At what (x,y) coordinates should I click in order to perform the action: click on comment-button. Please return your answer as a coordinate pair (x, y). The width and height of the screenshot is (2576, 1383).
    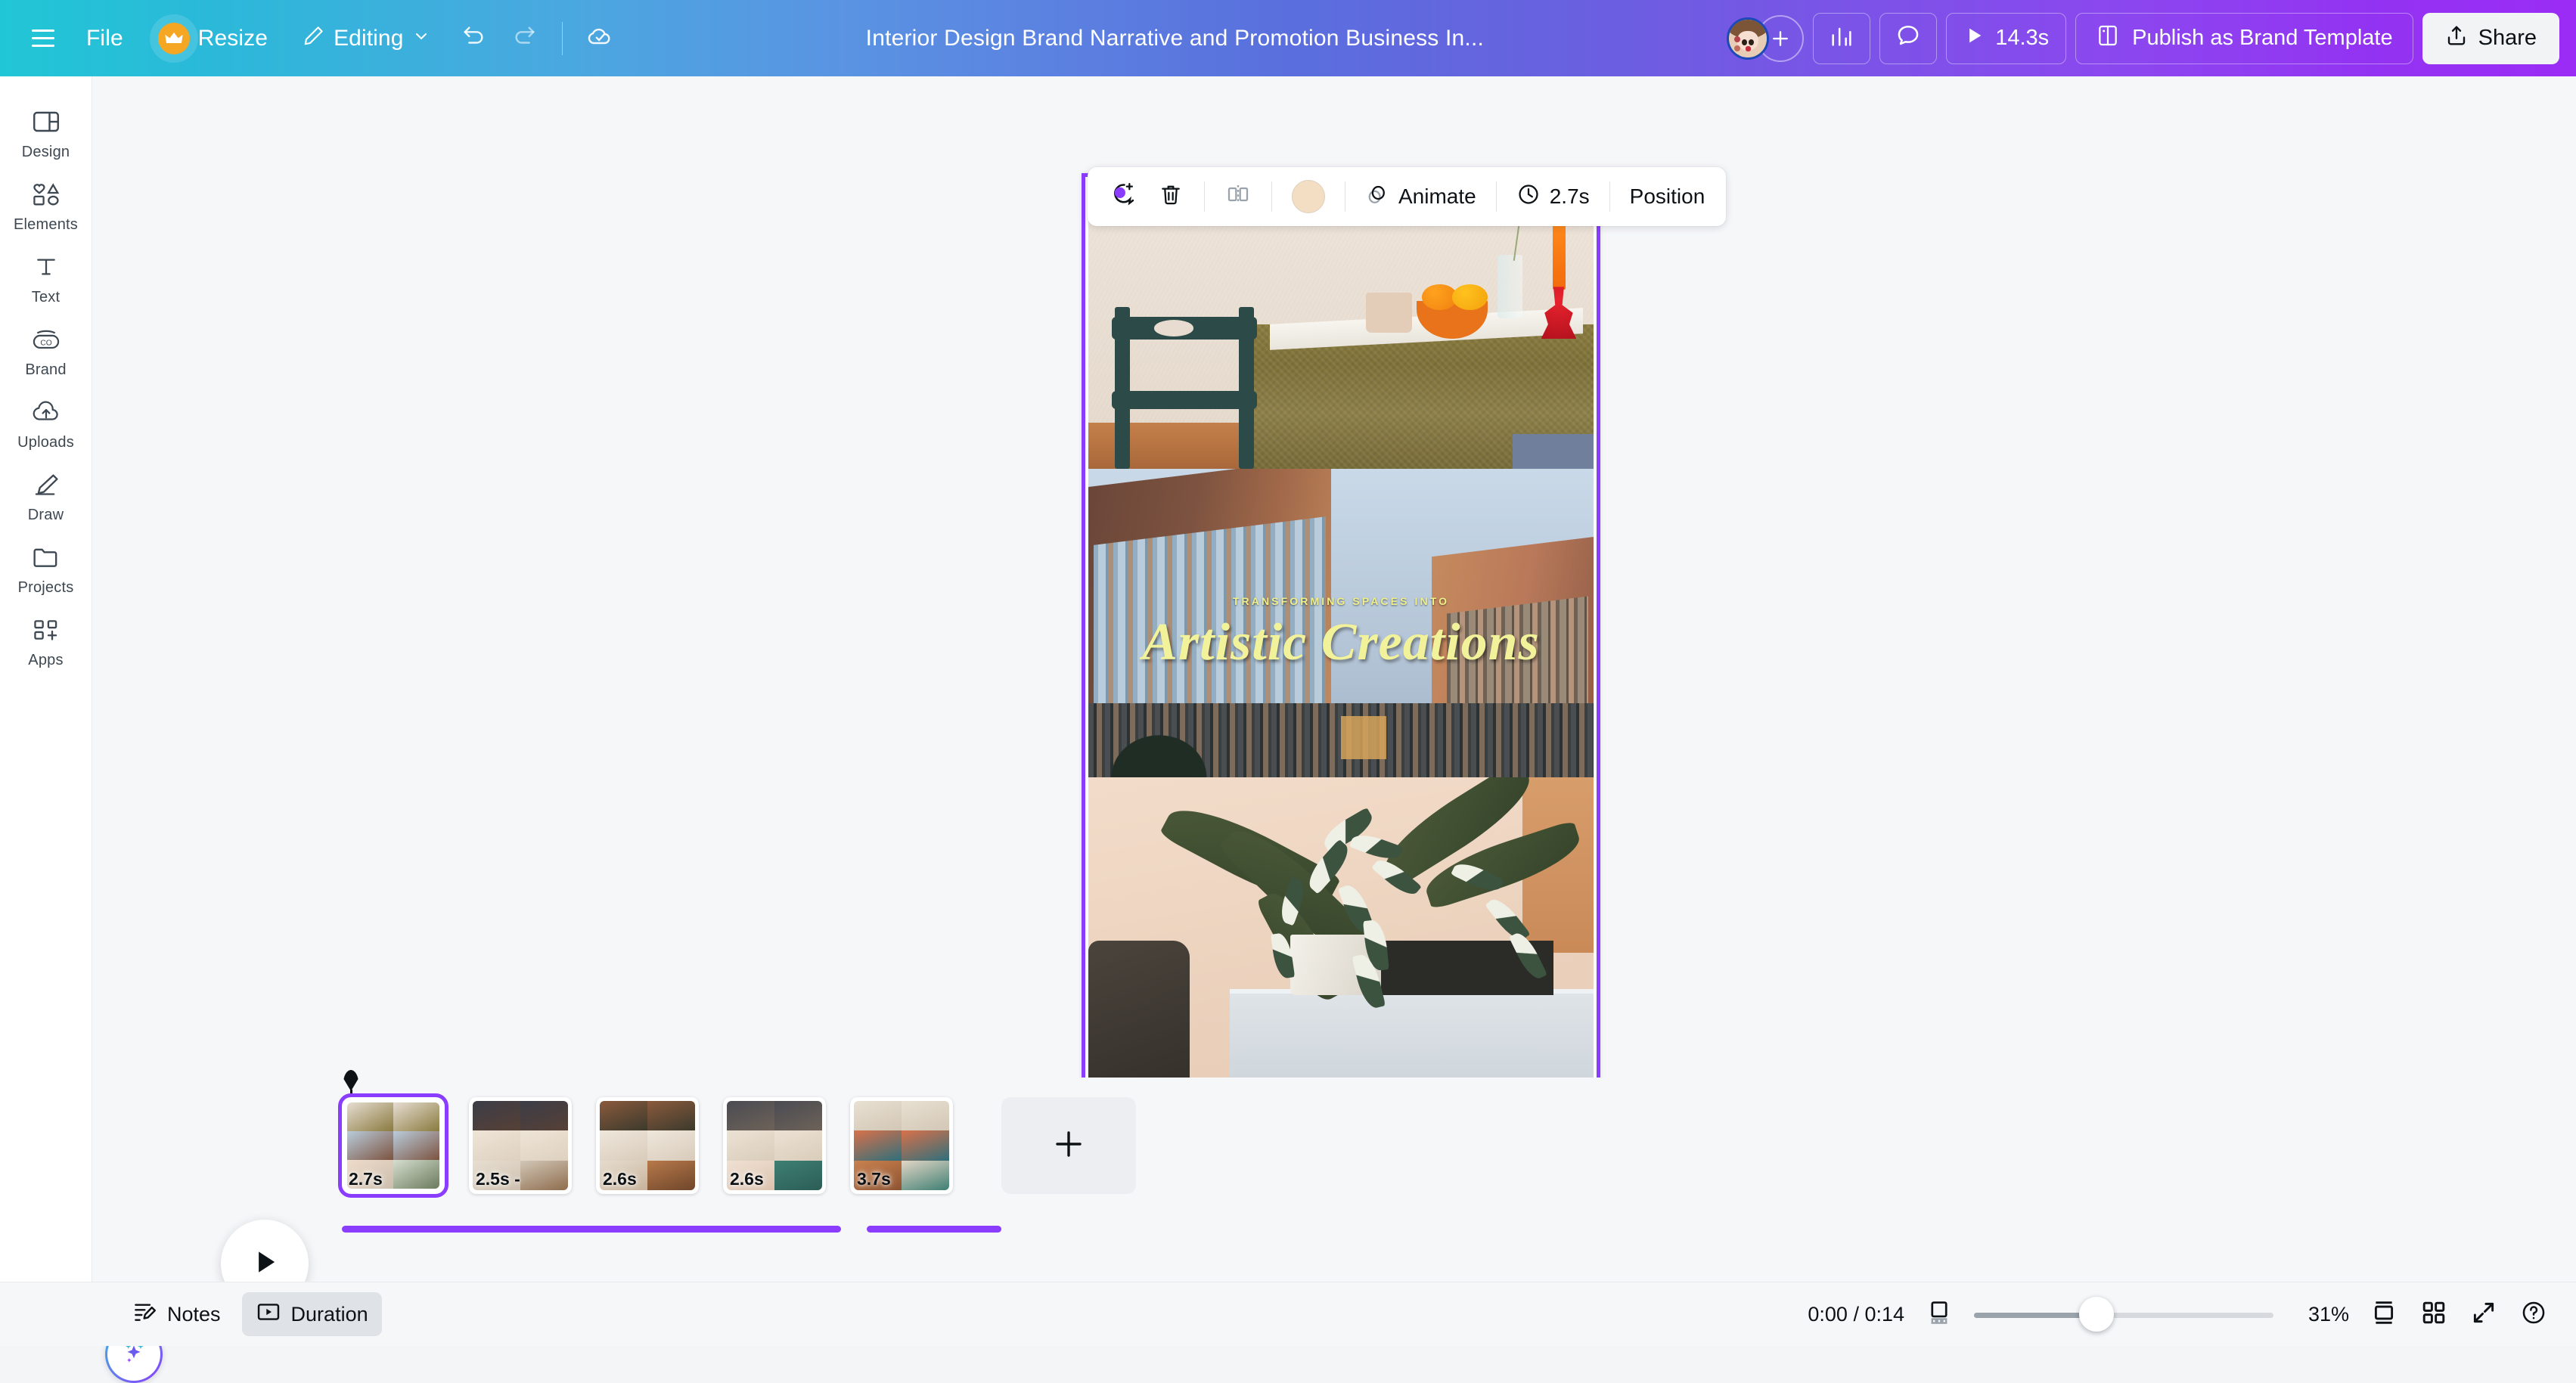
    Looking at the image, I should click on (1908, 38).